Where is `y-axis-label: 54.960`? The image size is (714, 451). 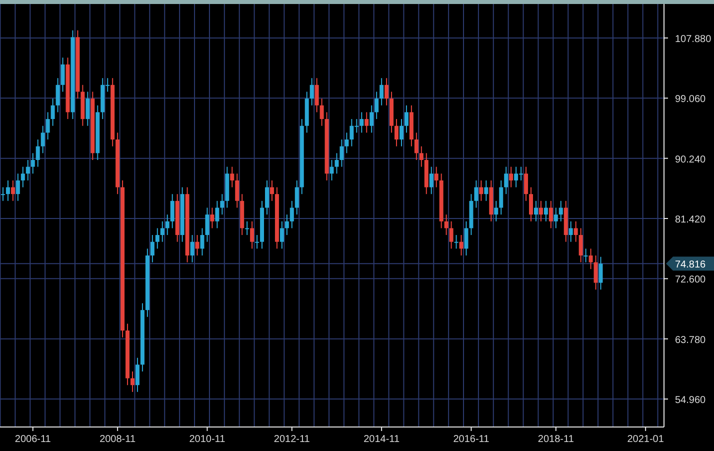
y-axis-label: 54.960 is located at coordinates (690, 400).